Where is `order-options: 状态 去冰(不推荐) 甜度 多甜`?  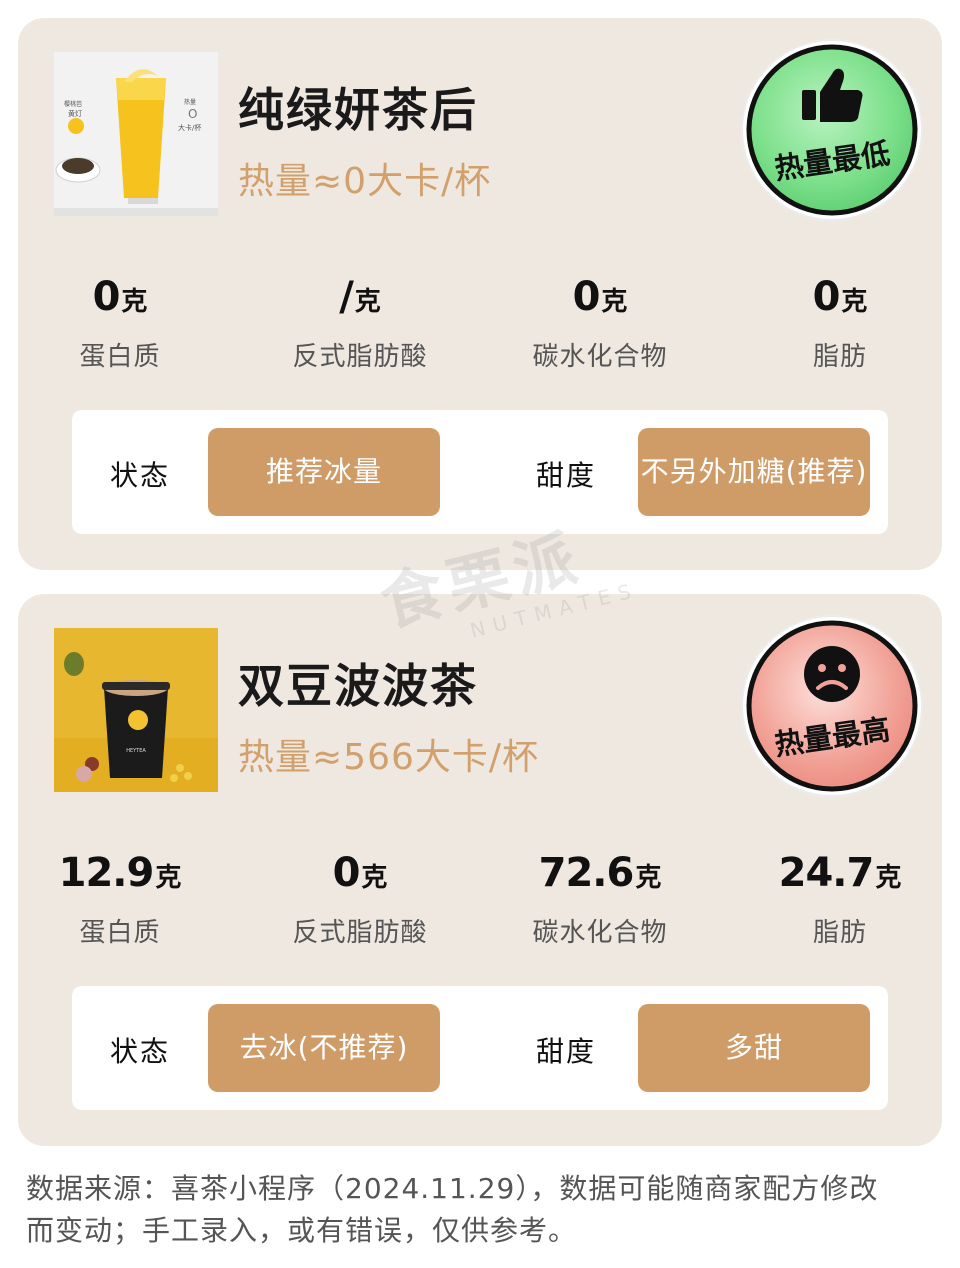
order-options: 状态 去冰(不推荐) 甜度 多甜 is located at coordinates (480, 1048).